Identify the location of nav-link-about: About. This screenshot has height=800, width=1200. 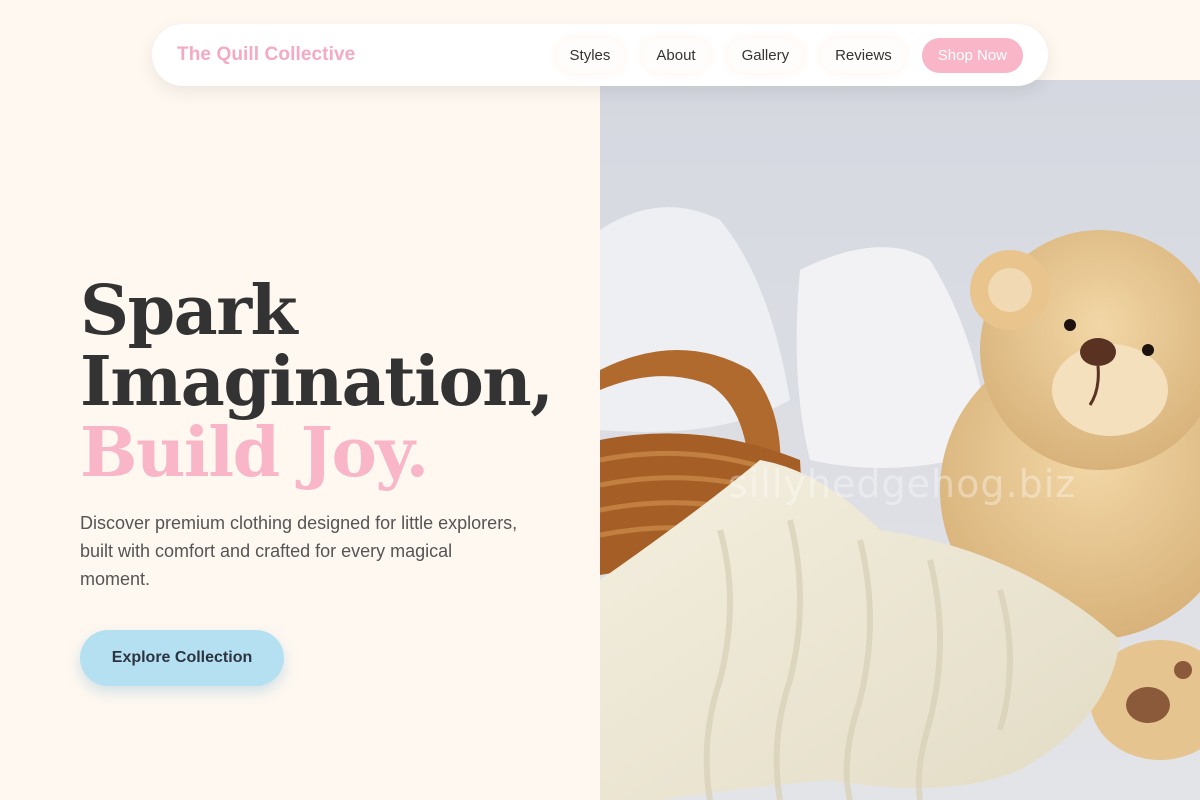
(676, 55).